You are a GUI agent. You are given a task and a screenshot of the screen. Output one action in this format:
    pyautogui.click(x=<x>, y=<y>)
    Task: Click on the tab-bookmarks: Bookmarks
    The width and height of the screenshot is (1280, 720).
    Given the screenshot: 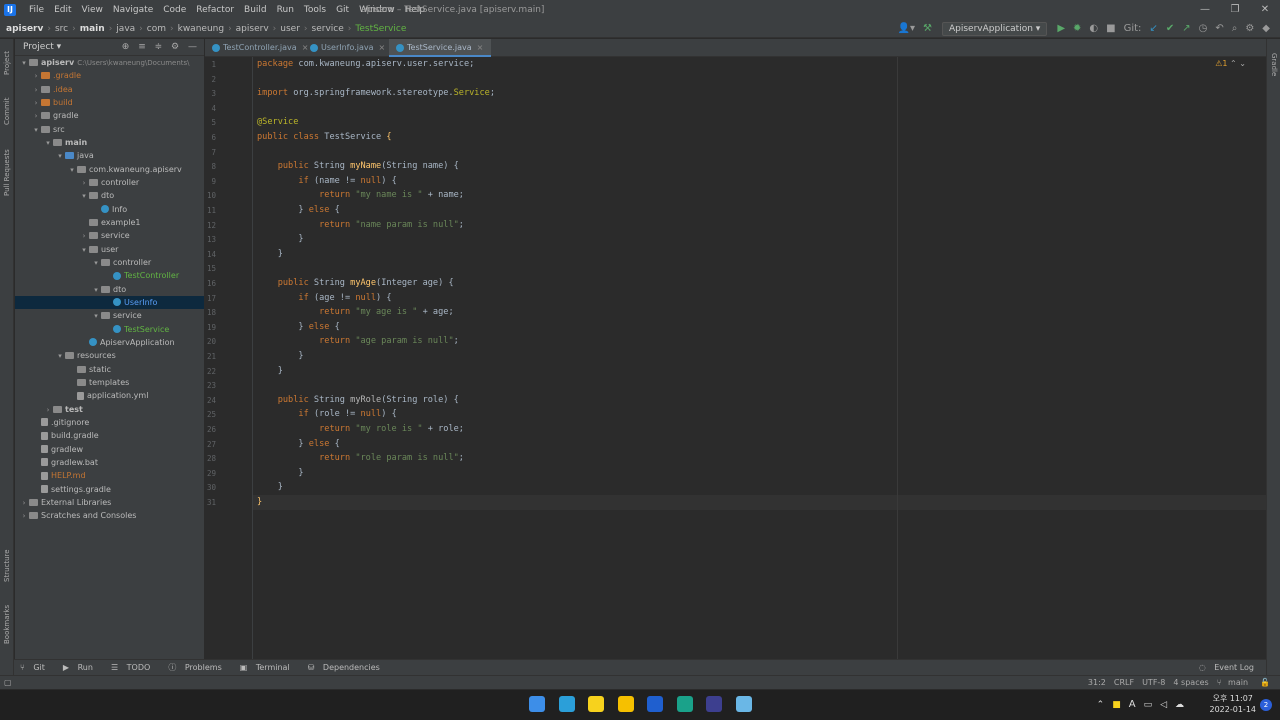 What is the action you would take?
    pyautogui.click(x=7, y=624)
    